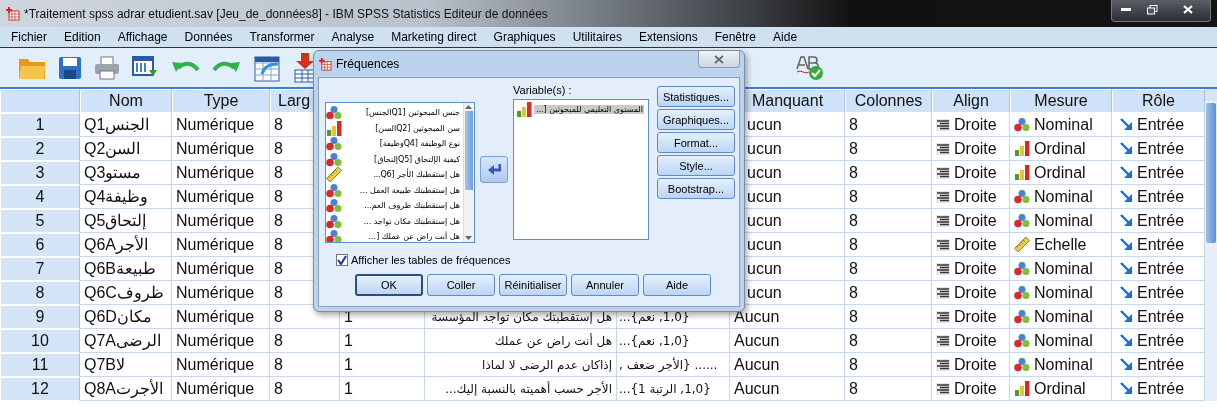 The image size is (1217, 407). I want to click on row-number: 10, so click(40, 341).